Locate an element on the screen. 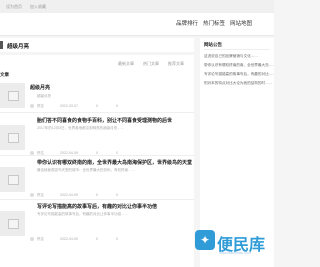  watermark-logo: ✦ 便民库 www.bianminku.com is located at coordinates (234, 248).